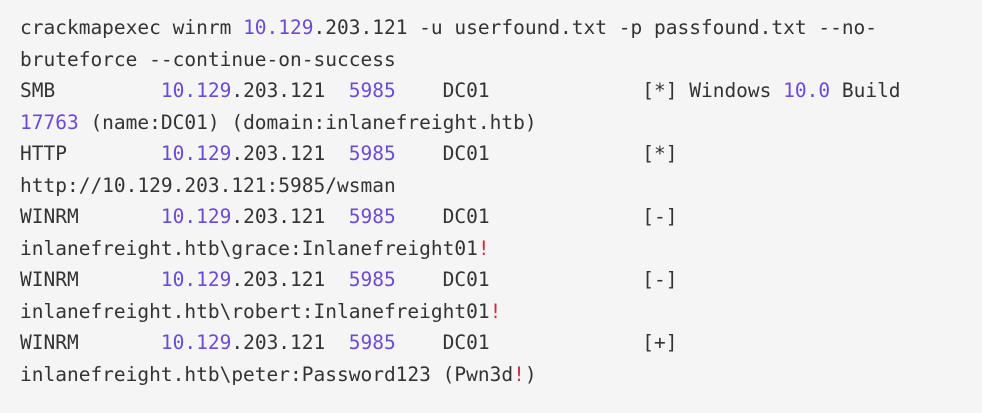  What do you see at coordinates (536, 342) in the screenshot?
I see `terminal-text: DC01 [+]` at bounding box center [536, 342].